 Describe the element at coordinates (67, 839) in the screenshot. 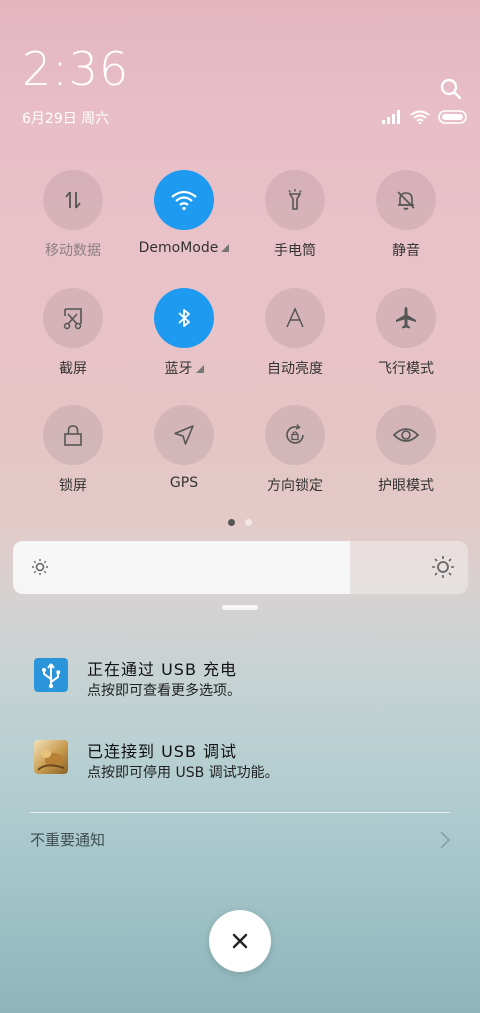

I see `unimportant-notifications-link: 不重要通知` at that location.